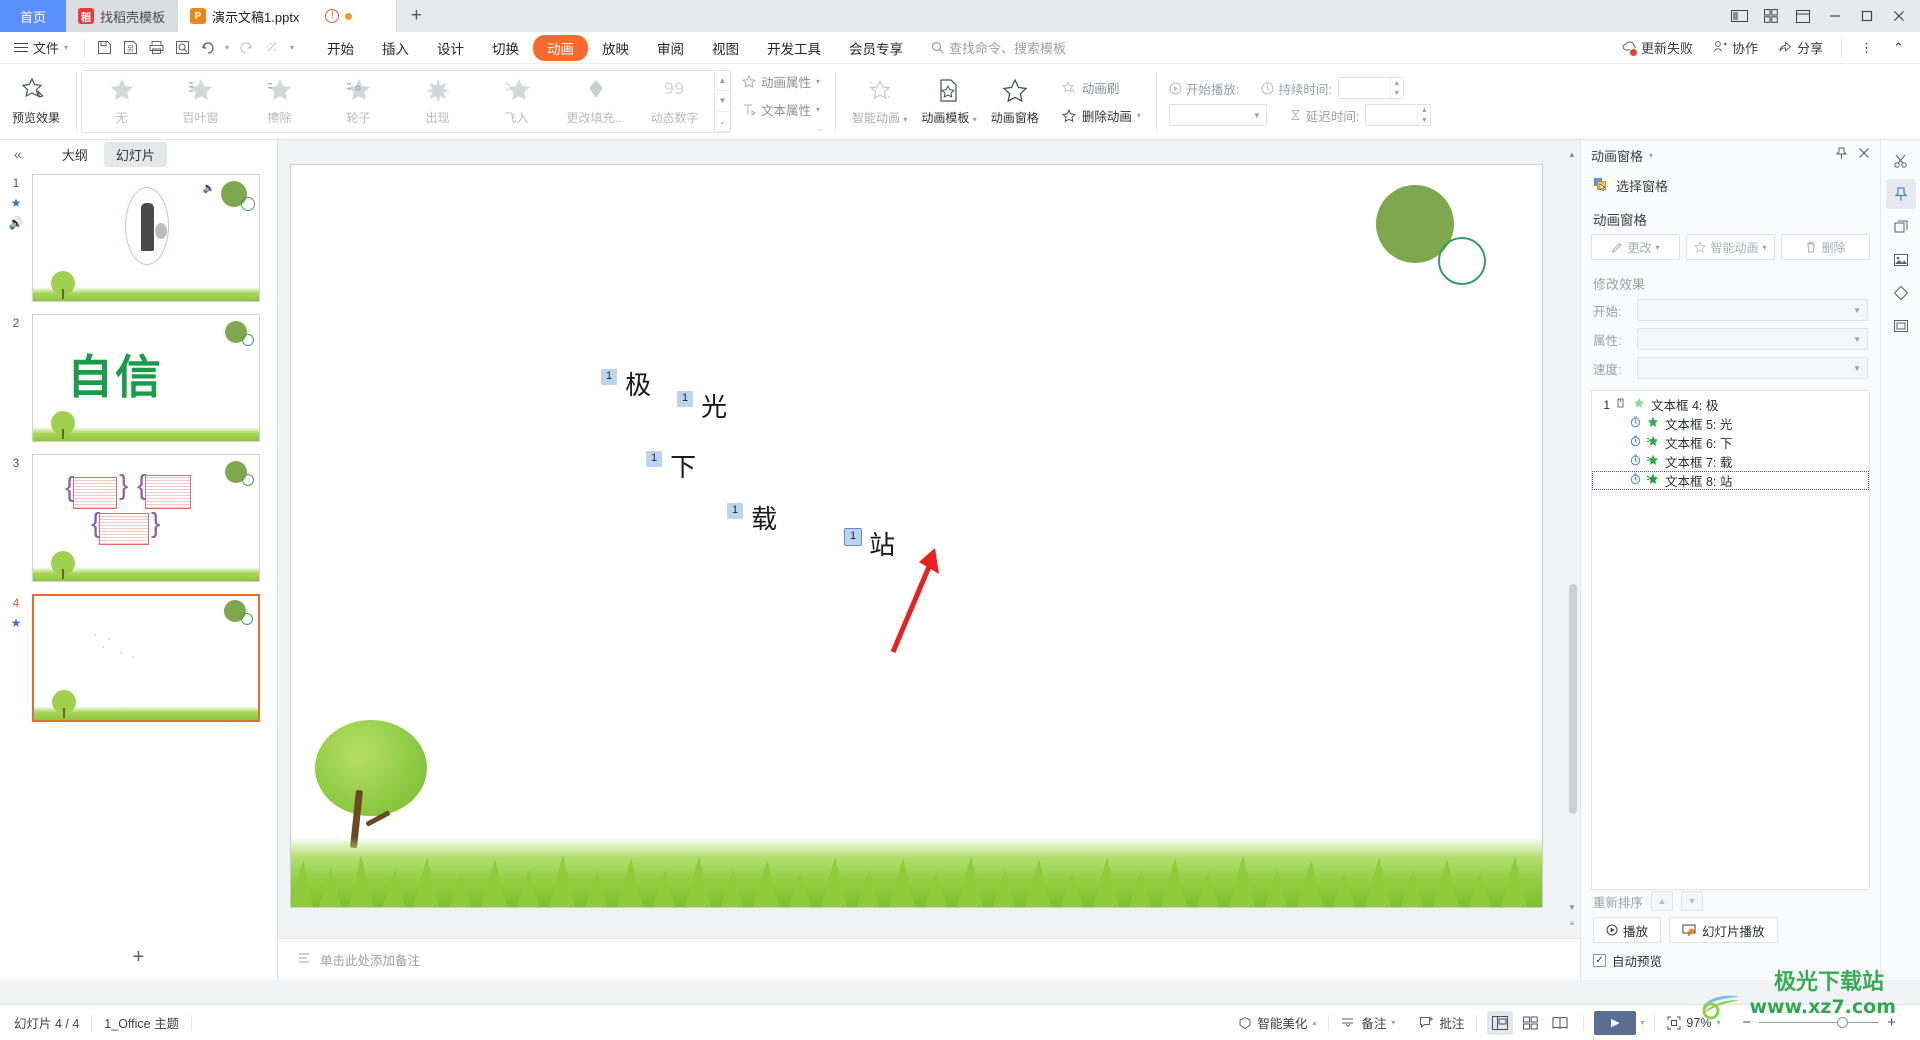  I want to click on delay-input: ▲ ▼, so click(1398, 115).